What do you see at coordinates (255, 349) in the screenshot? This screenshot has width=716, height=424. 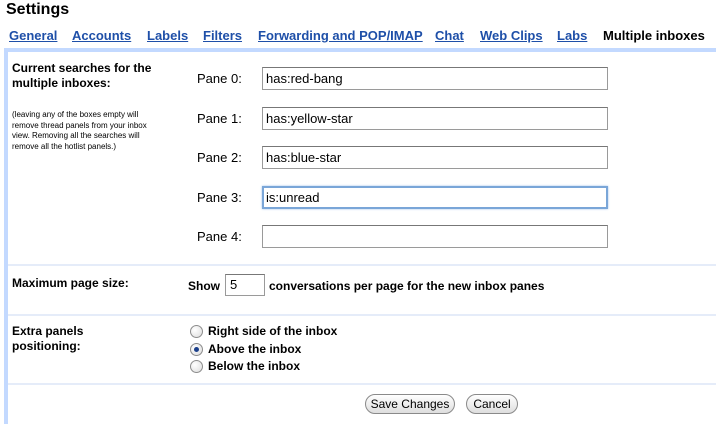 I see `radio-label: Above the inbox` at bounding box center [255, 349].